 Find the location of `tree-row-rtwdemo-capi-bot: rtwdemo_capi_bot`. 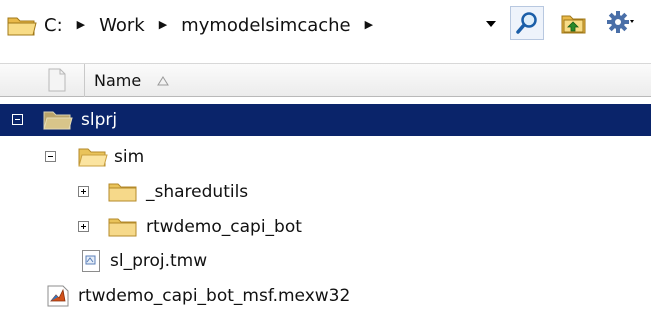

tree-row-rtwdemo-capi-bot: rtwdemo_capi_bot is located at coordinates (325, 227).